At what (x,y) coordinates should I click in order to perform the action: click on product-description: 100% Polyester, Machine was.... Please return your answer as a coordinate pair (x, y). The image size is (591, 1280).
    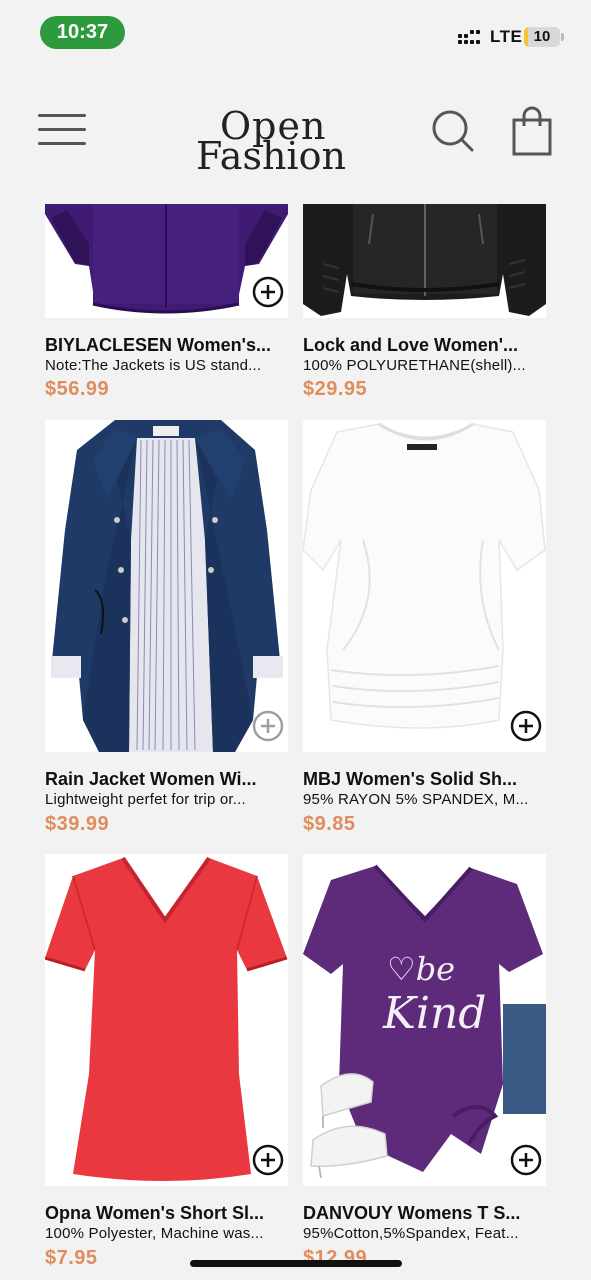
    Looking at the image, I should click on (154, 1233).